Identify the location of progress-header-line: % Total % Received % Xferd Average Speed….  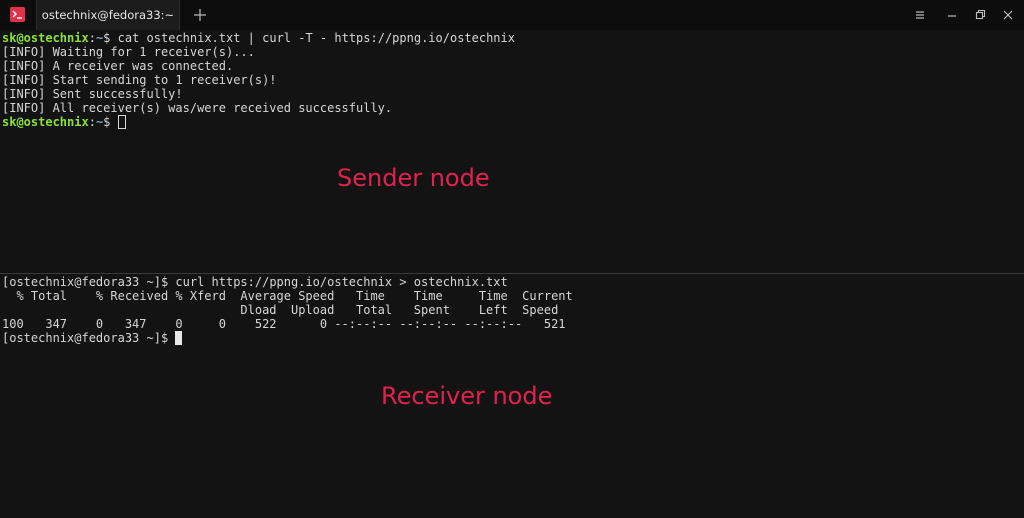
(287, 296).